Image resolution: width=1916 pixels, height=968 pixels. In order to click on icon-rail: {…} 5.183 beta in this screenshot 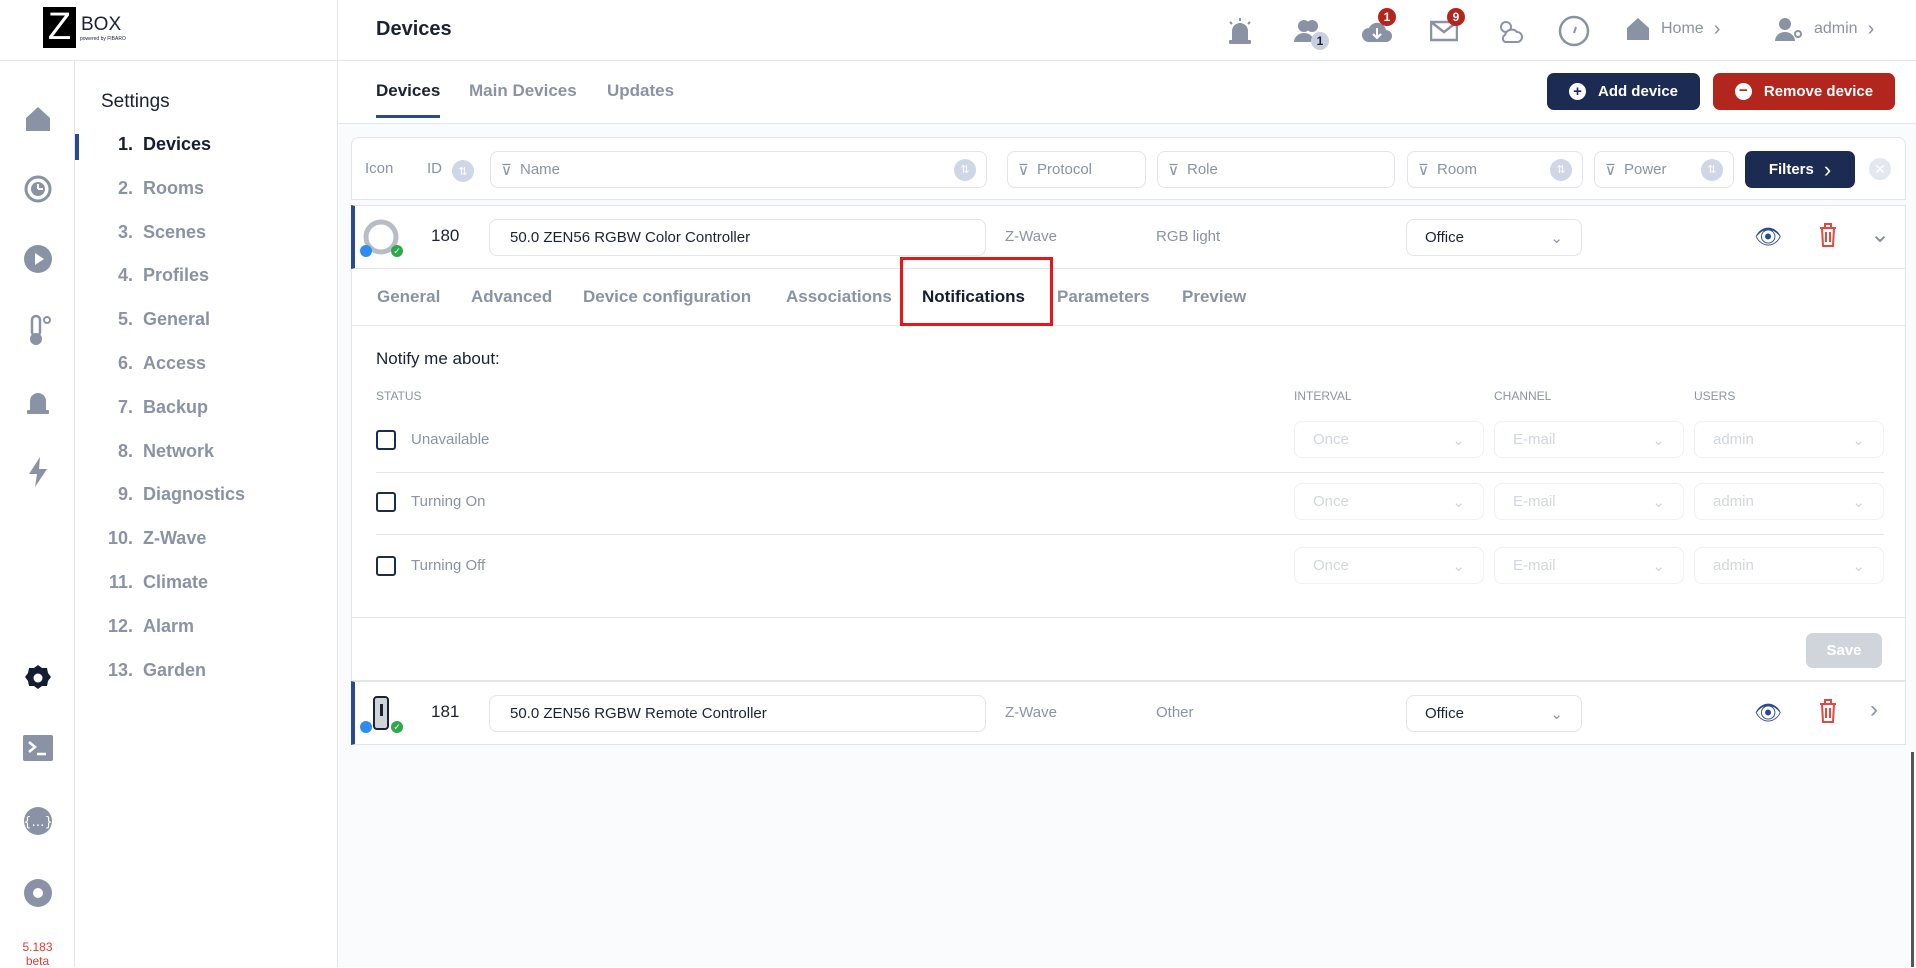, I will do `click(37, 514)`.